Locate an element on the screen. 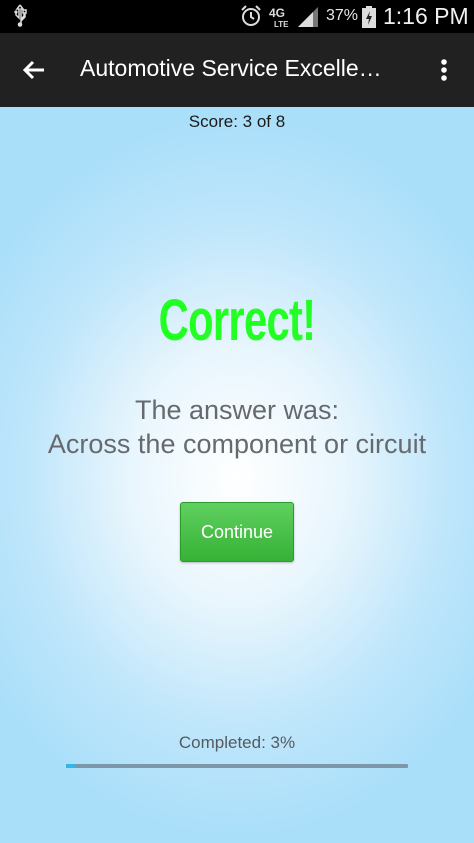  more-vertical-icon is located at coordinates (444, 70).